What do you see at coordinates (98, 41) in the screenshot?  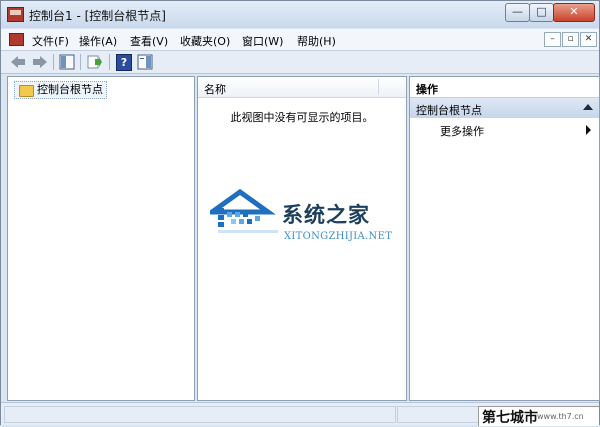 I see `menu-action: 操作(A)` at bounding box center [98, 41].